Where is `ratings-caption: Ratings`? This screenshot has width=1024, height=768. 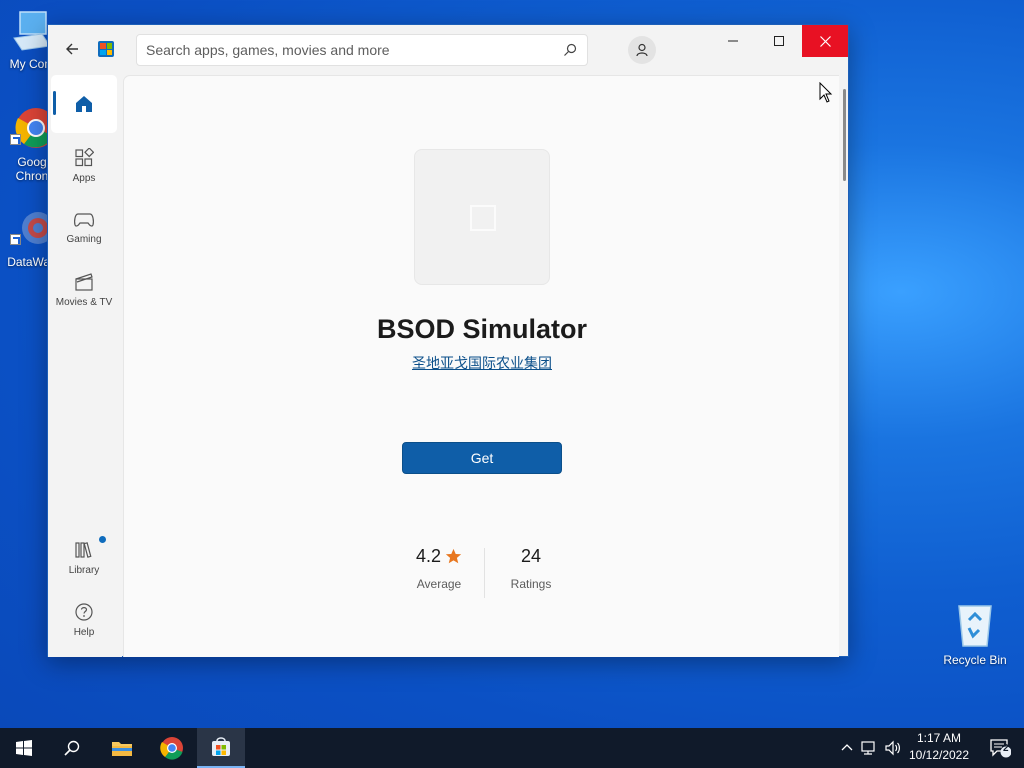 ratings-caption: Ratings is located at coordinates (531, 584).